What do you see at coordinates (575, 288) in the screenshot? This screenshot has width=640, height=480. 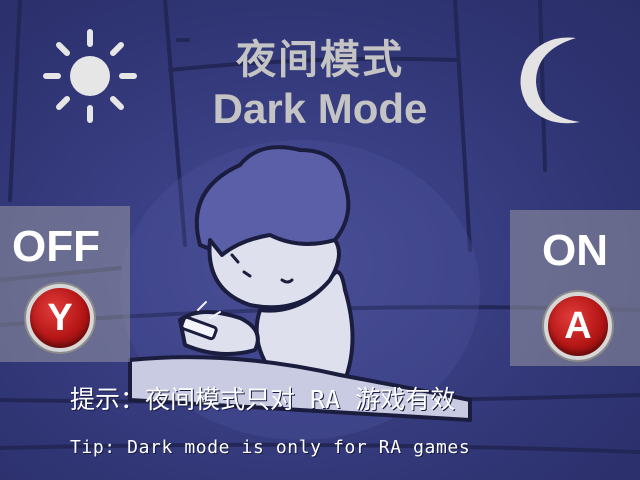 I see `on-option-panel: ON A` at bounding box center [575, 288].